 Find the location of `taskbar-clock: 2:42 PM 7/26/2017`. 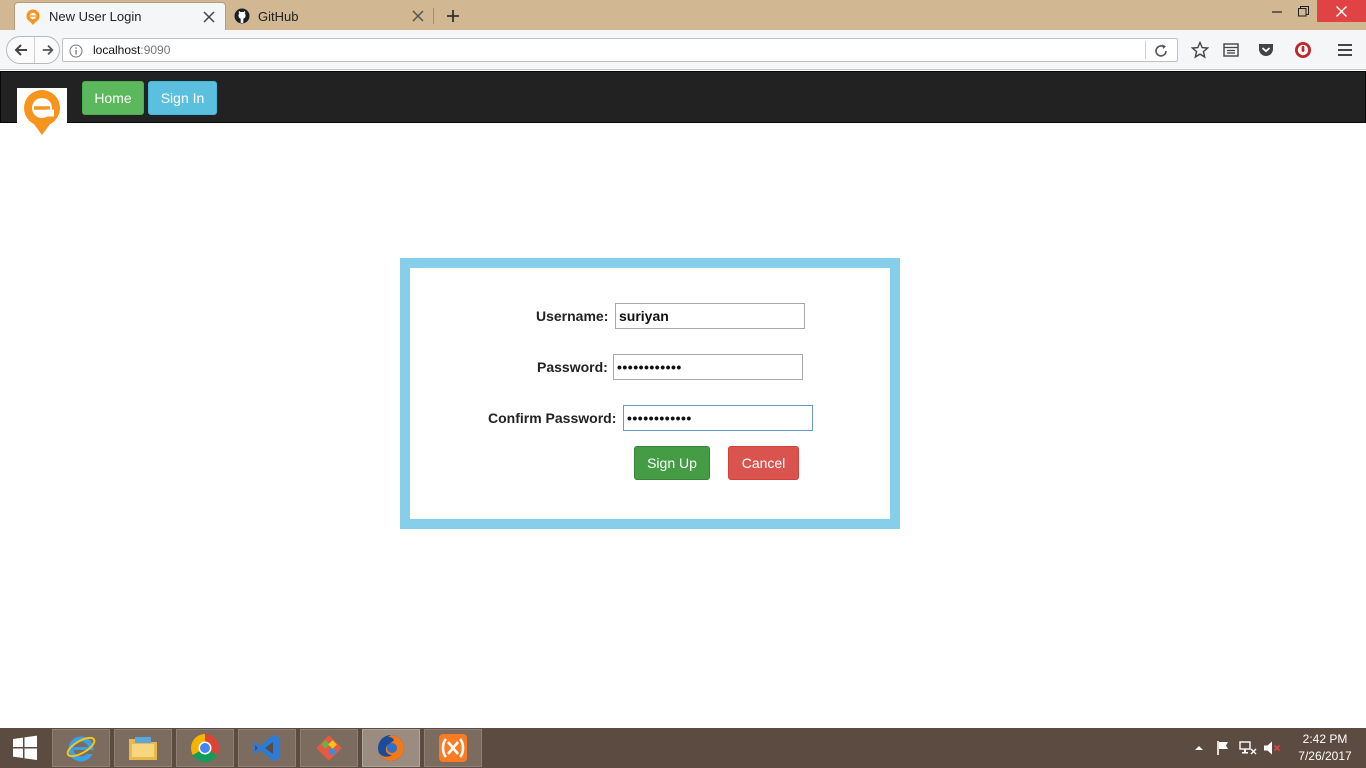

taskbar-clock: 2:42 PM 7/26/2017 is located at coordinates (1325, 748).